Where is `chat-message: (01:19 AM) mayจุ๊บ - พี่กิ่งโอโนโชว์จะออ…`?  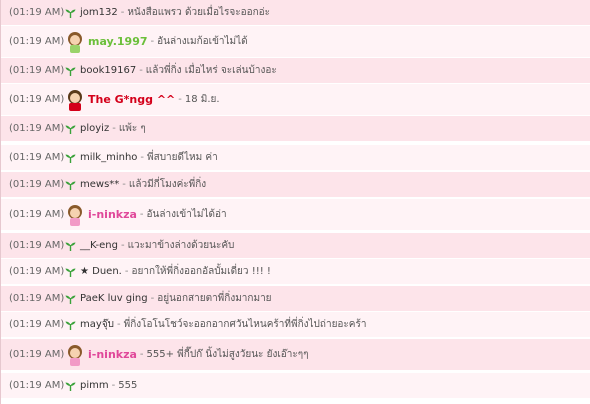 chat-message: (01:19 AM) mayจุ๊บ - พี่กิ่งโอโนโชว์จะออ… is located at coordinates (295, 325).